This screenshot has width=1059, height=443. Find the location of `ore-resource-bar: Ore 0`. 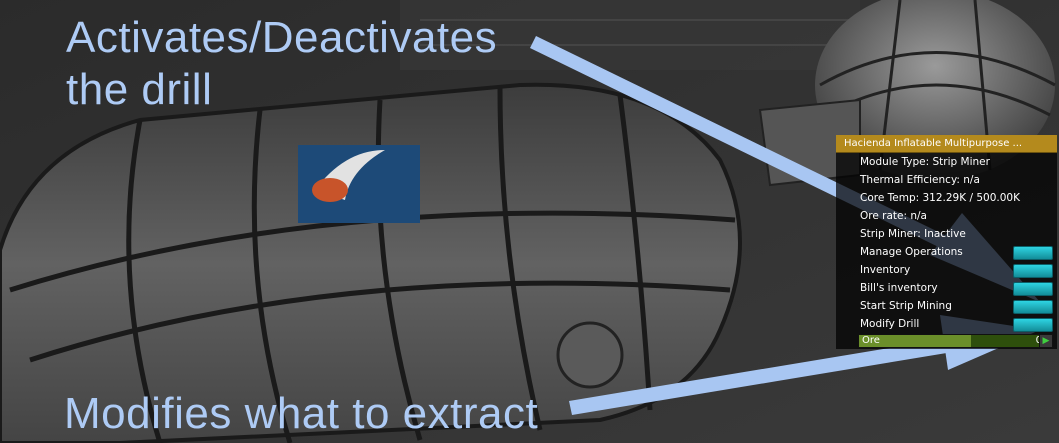

ore-resource-bar: Ore 0 is located at coordinates (952, 341).